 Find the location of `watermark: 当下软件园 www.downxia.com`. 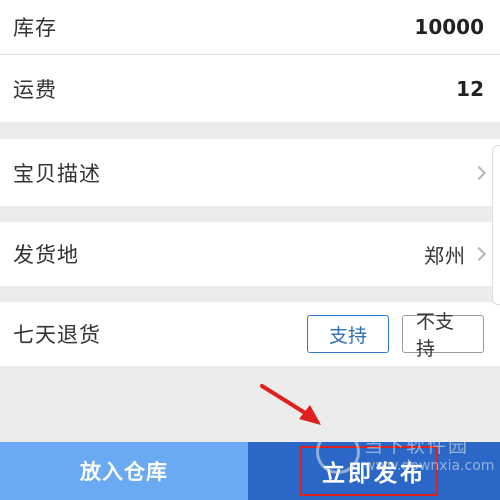

watermark: 当下软件园 www.downxia.com is located at coordinates (405, 452).